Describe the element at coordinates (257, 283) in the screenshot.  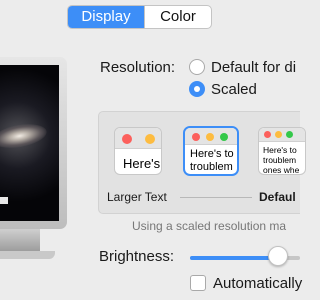
I see `auto-brightness-label: Automatically` at that location.